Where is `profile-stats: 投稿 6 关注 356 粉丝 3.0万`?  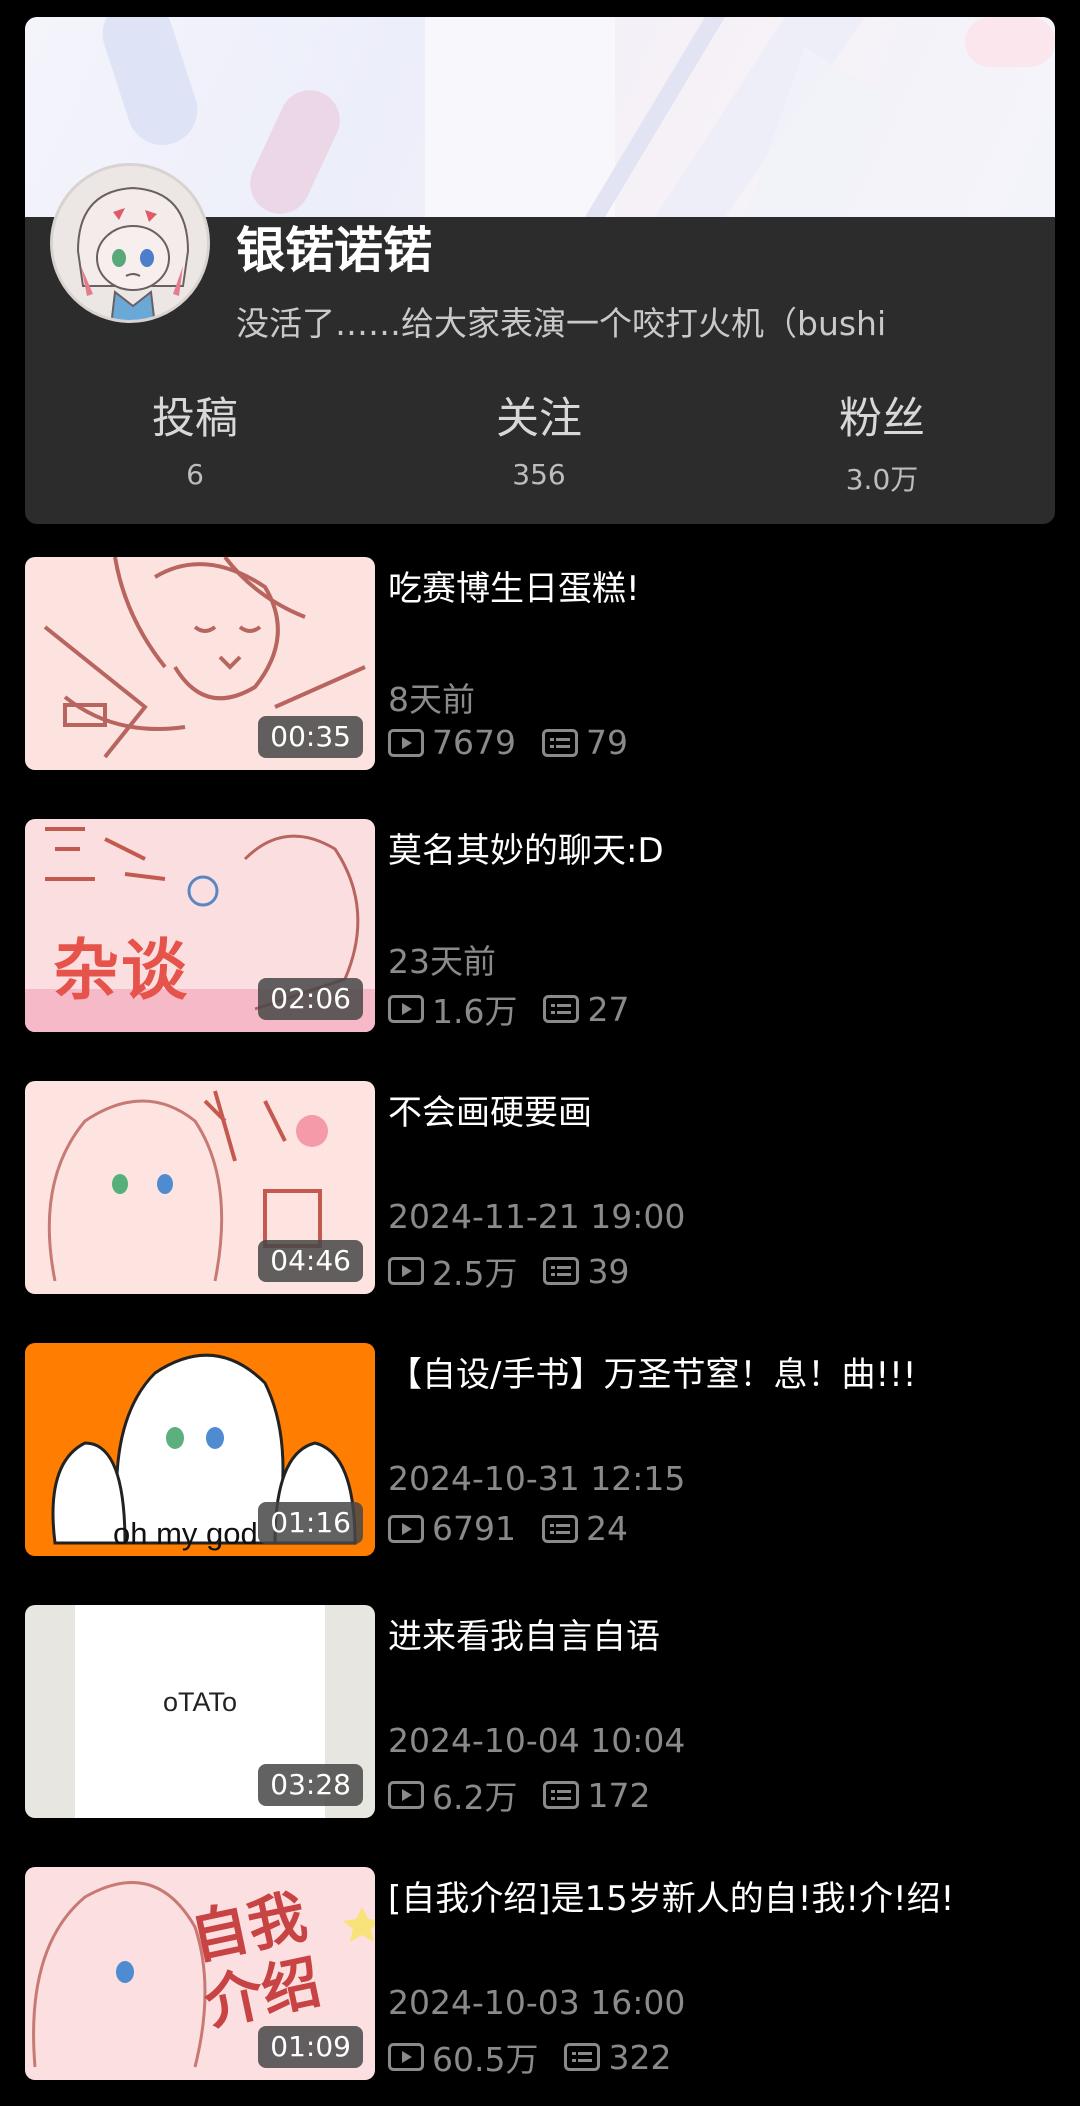
profile-stats: 投稿 6 关注 356 粉丝 3.0万 is located at coordinates (540, 449).